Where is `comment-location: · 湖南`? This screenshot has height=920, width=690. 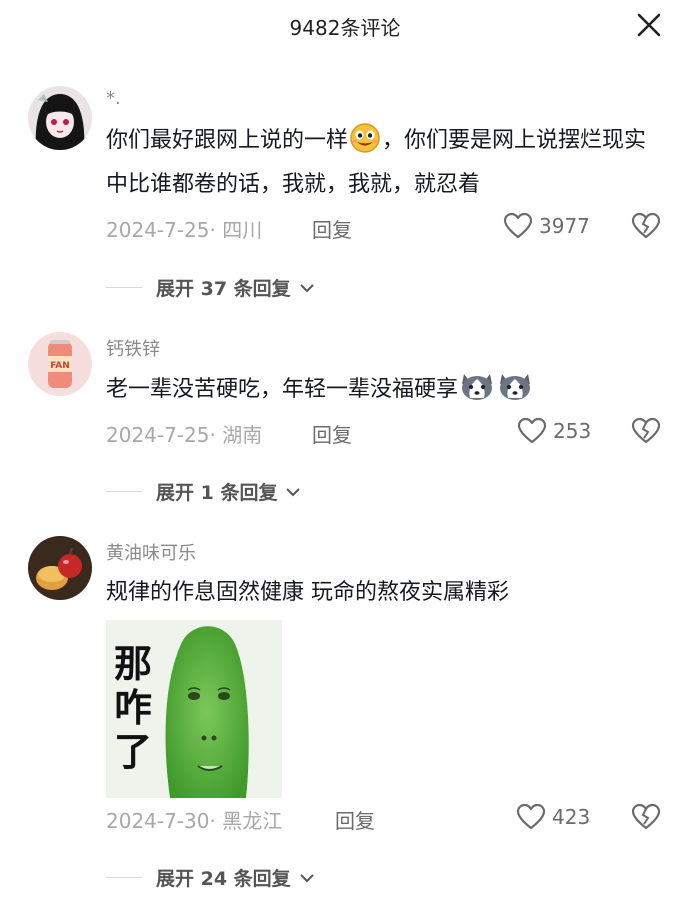
comment-location: · 湖南 is located at coordinates (236, 435).